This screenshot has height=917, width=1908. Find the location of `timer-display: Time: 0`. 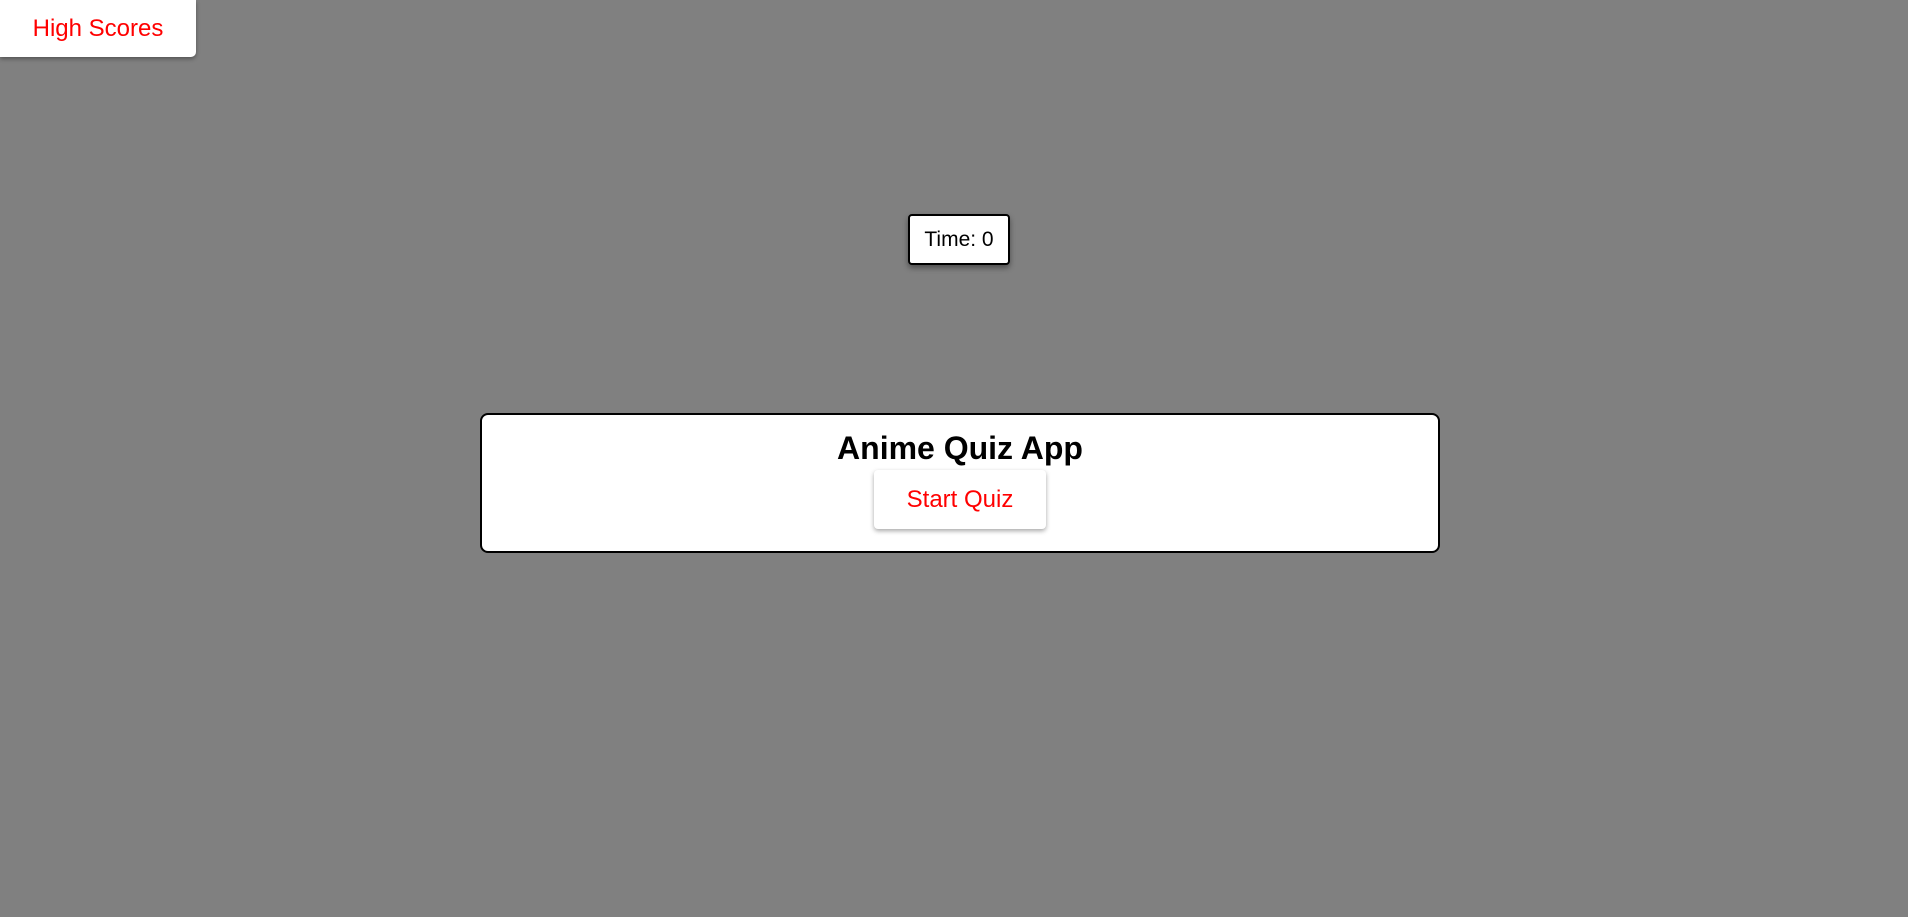

timer-display: Time: 0 is located at coordinates (959, 239).